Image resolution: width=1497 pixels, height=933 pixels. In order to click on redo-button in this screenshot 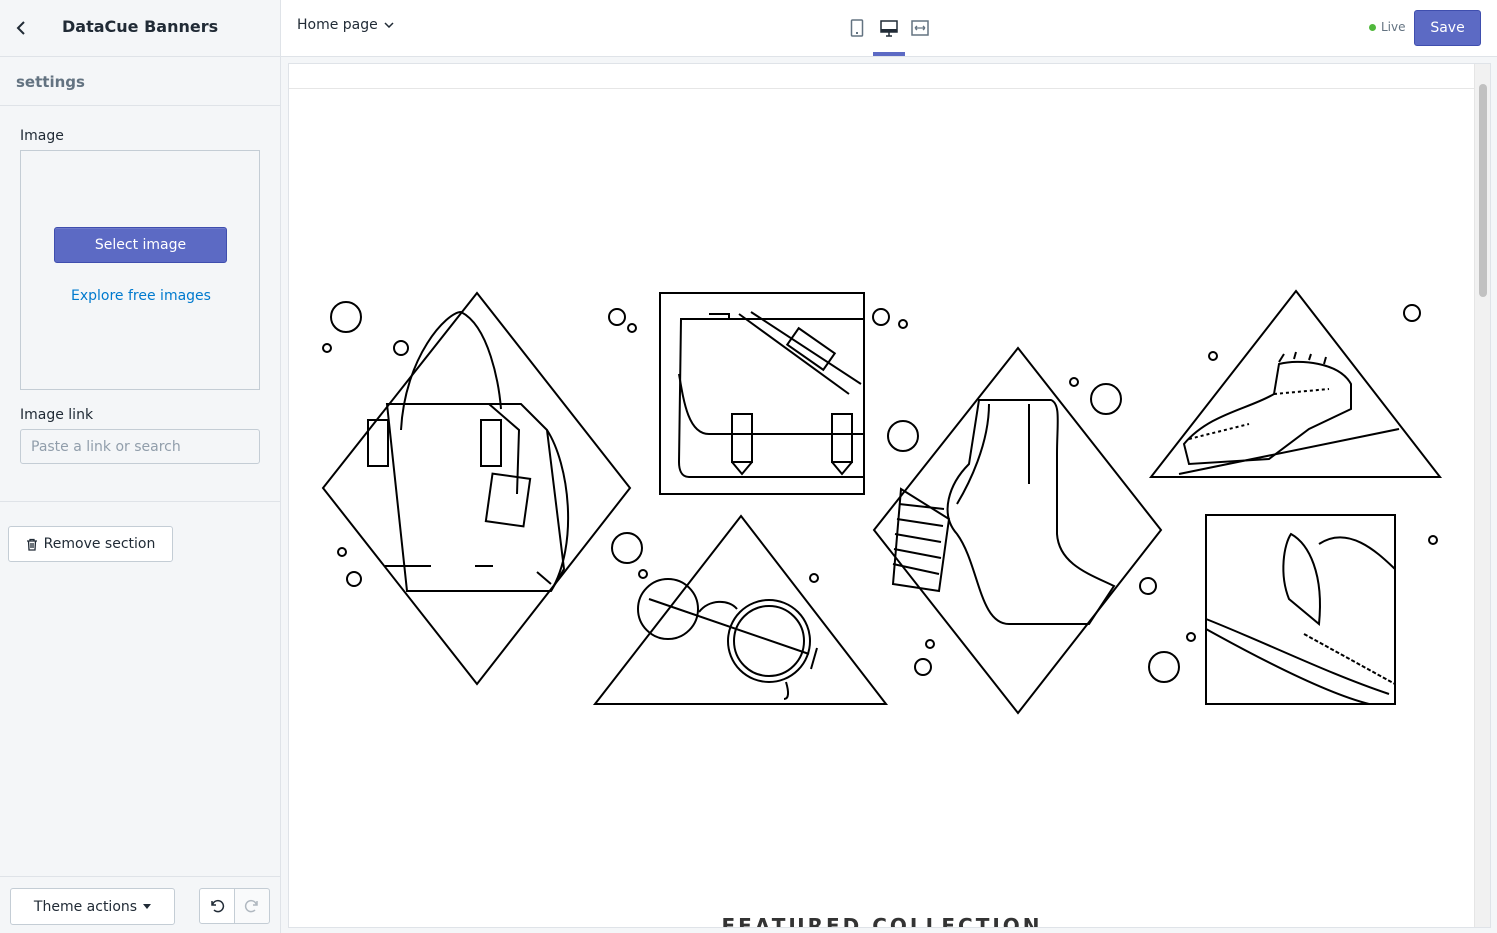, I will do `click(252, 906)`.